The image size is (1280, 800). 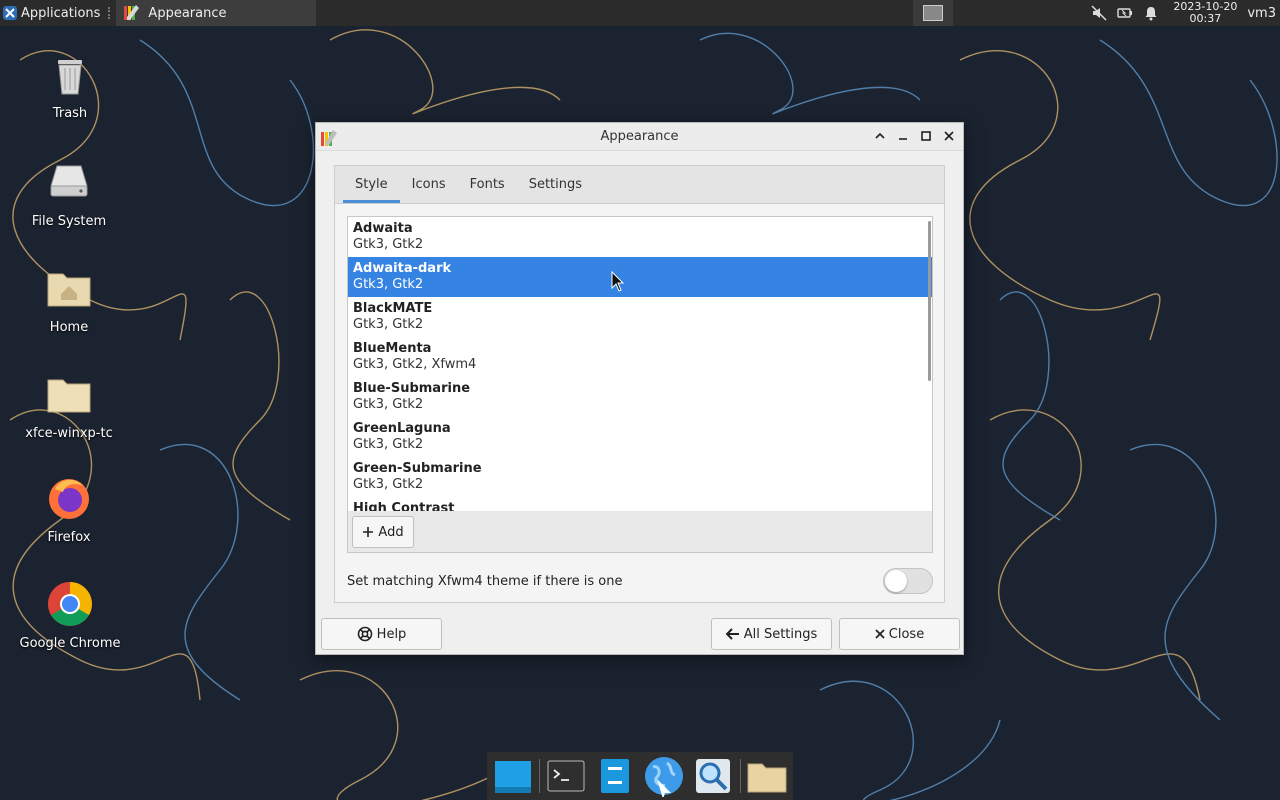 I want to click on hard-drive-icon, so click(x=69, y=181).